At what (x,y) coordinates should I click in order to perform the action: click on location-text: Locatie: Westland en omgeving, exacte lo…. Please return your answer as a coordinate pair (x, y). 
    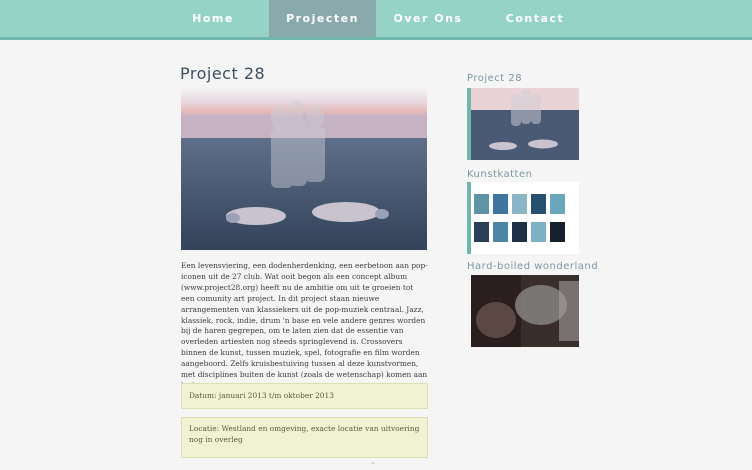
    Looking at the image, I should click on (304, 434).